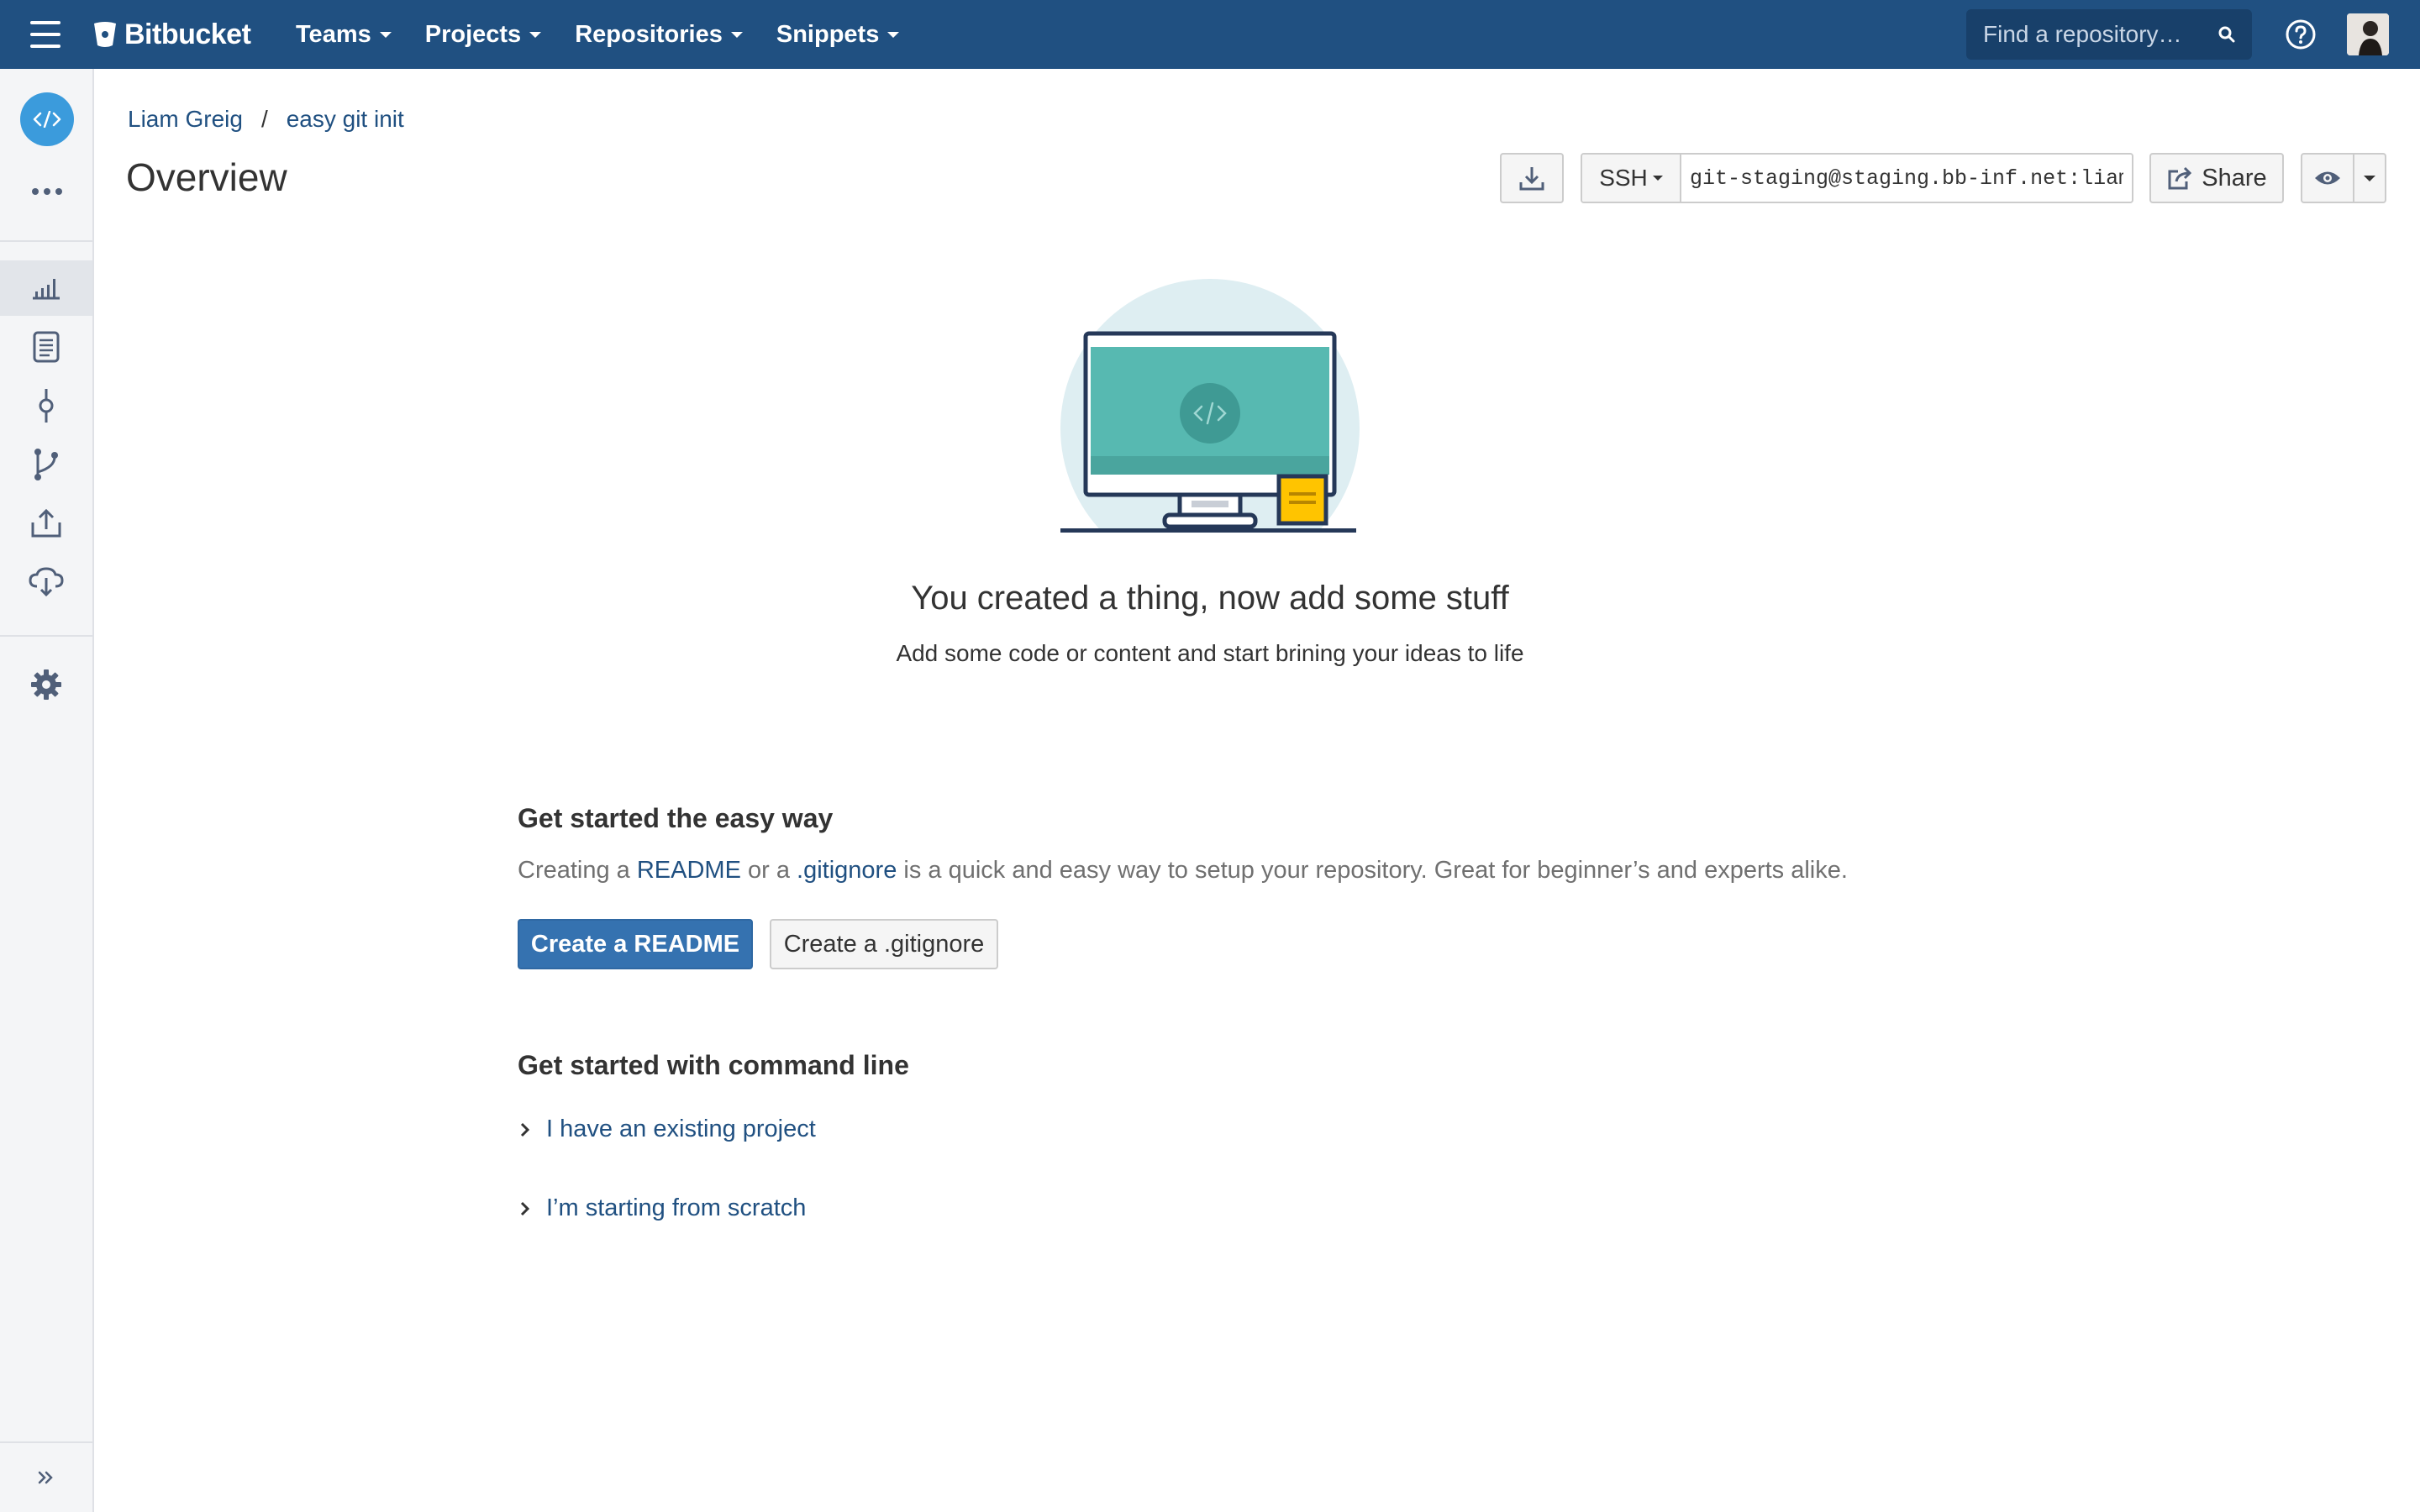 This screenshot has height=1512, width=2420. Describe the element at coordinates (1907, 178) in the screenshot. I see `clone-url-field` at that location.